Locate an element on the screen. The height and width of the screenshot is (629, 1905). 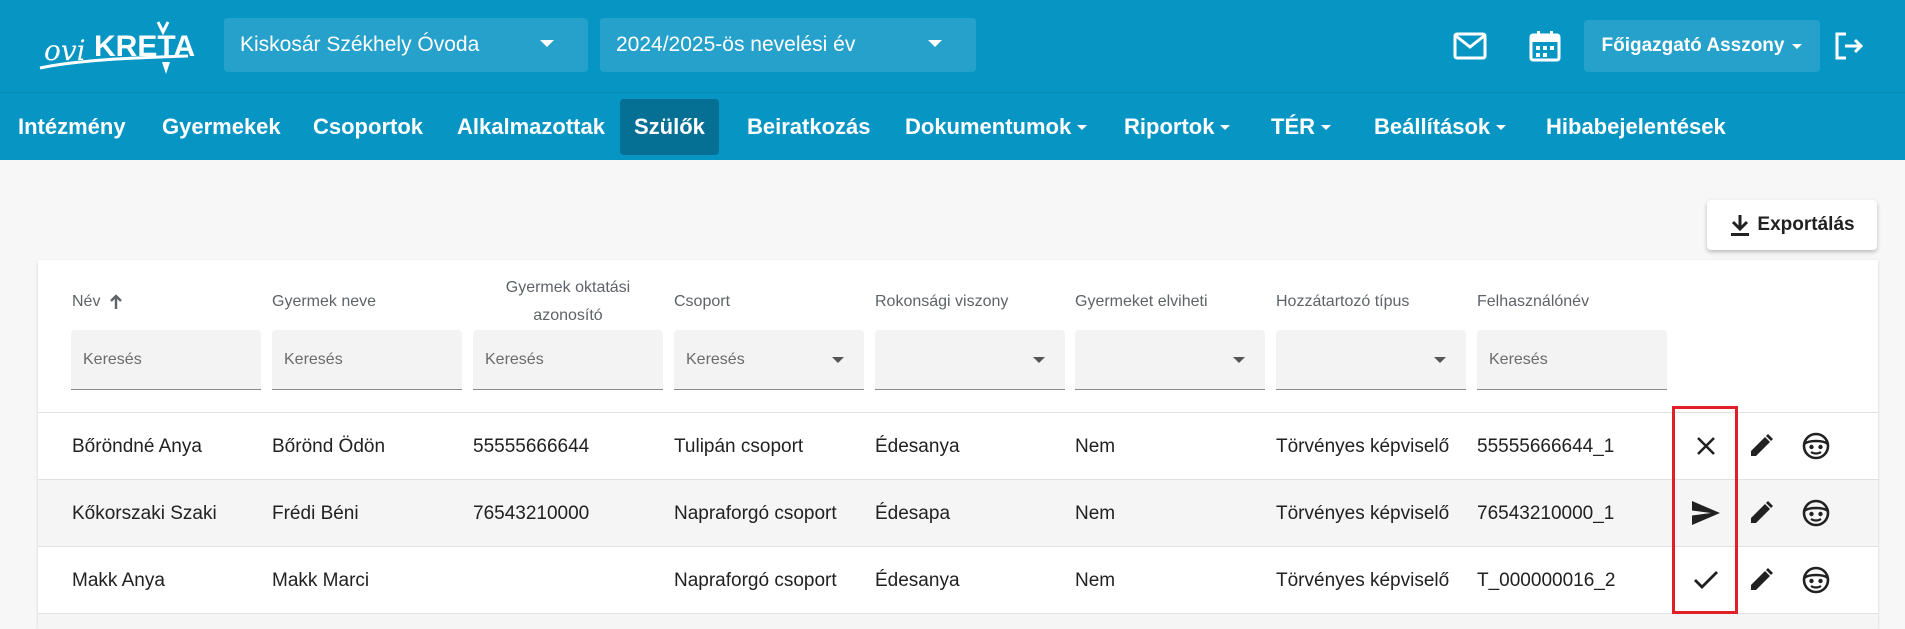
column-header-gyermeket-elviheti: Gyermeket elviheti is located at coordinates (1141, 302).